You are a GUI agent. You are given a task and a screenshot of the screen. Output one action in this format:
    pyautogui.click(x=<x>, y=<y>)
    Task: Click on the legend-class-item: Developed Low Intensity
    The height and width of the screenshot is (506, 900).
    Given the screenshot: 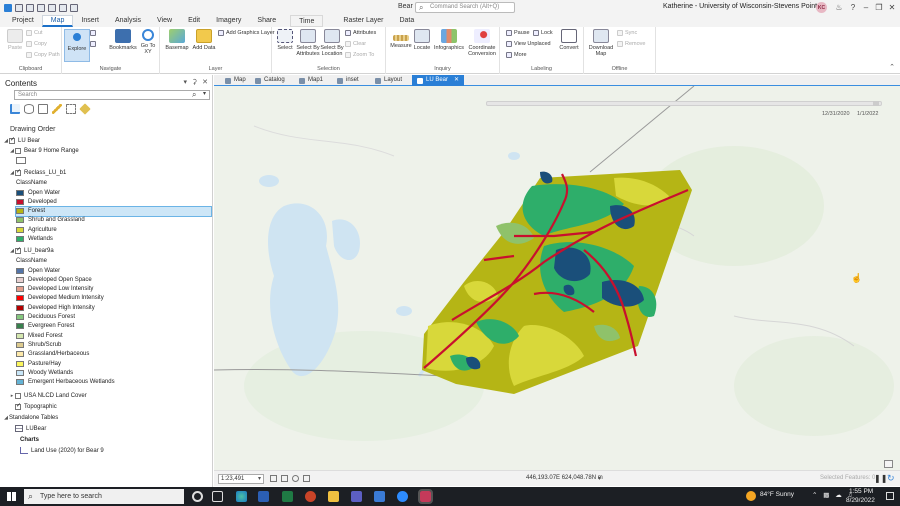 What is the action you would take?
    pyautogui.click(x=54, y=289)
    